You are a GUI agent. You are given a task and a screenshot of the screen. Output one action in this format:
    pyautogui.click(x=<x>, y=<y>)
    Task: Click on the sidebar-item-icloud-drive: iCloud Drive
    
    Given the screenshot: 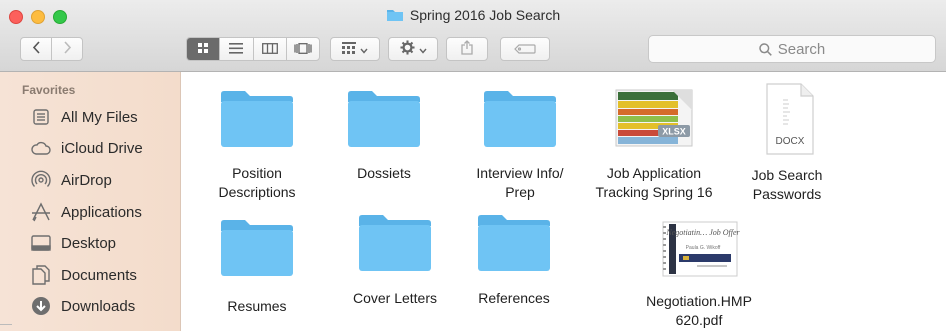 What is the action you would take?
    pyautogui.click(x=86, y=148)
    